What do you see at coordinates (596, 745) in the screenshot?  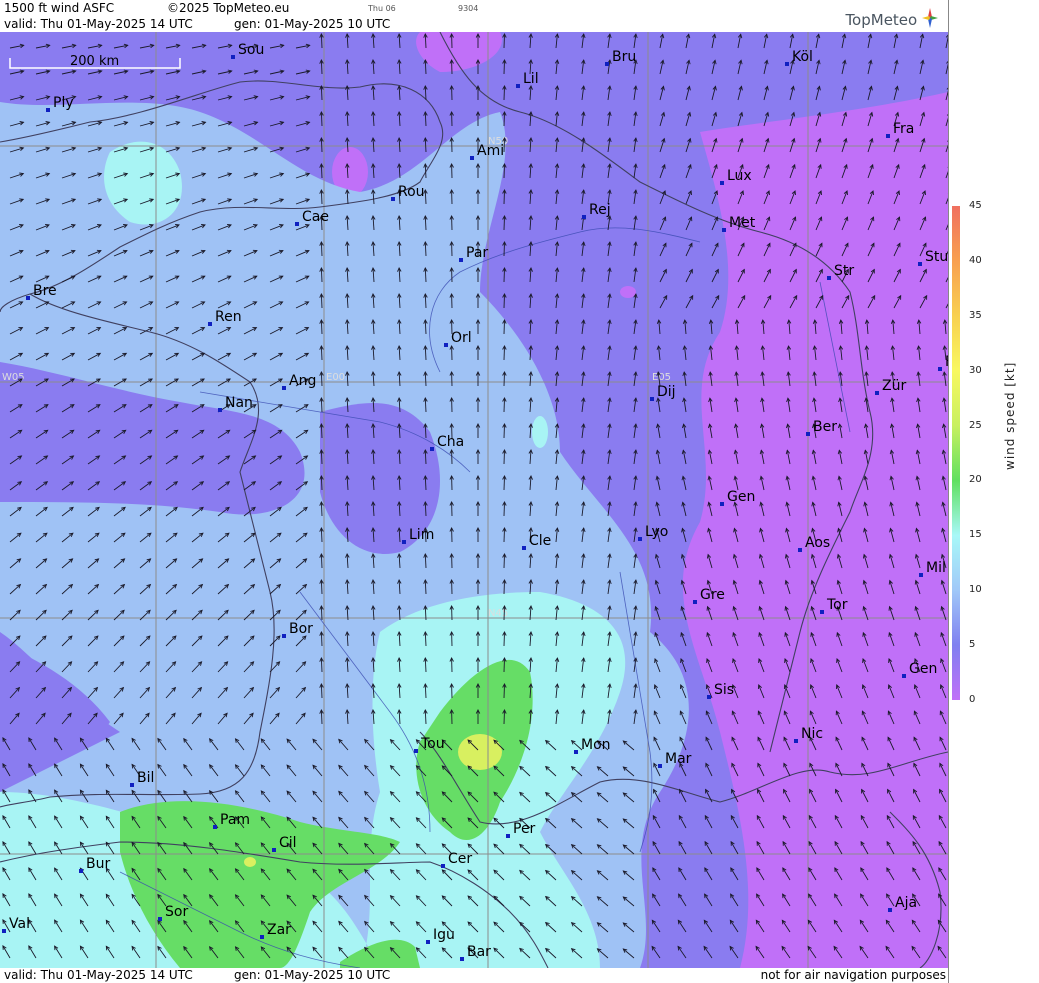 I see `city-label: Mon` at bounding box center [596, 745].